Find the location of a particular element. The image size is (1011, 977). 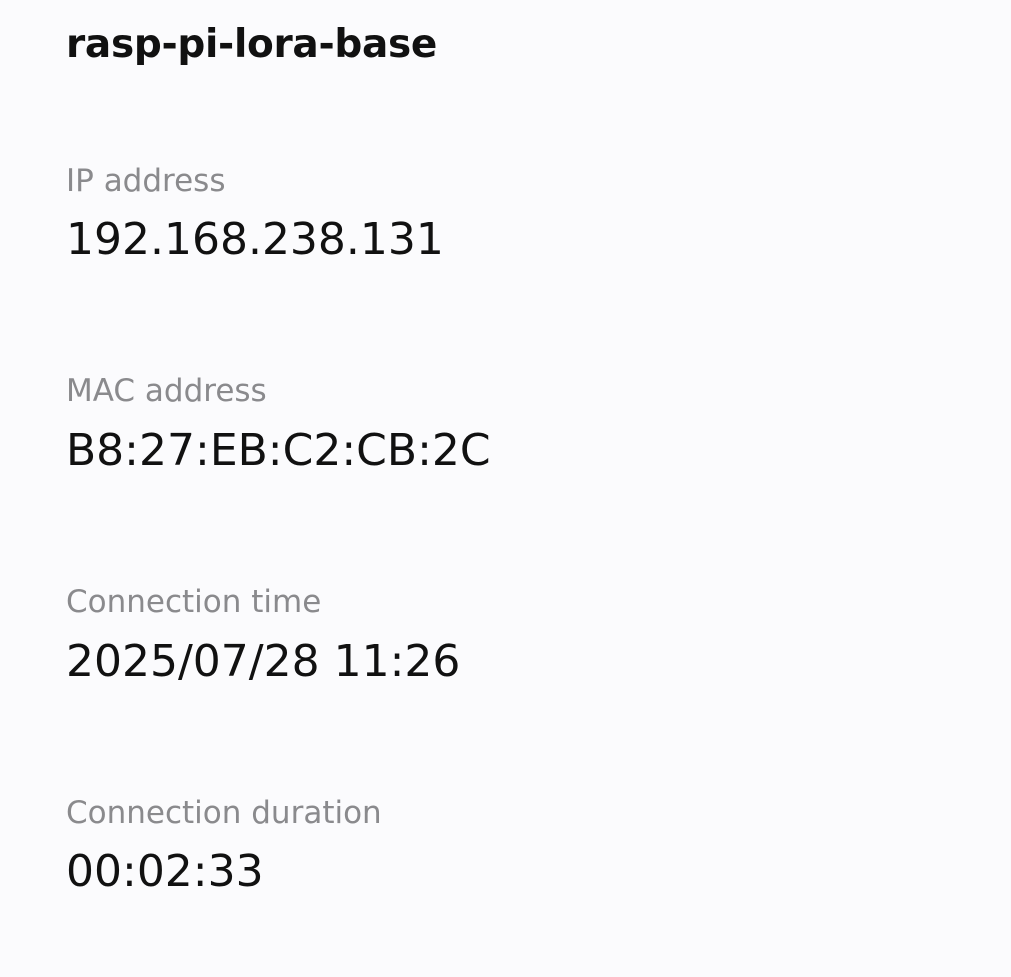

ip-address-value: 192.168.238.131 is located at coordinates (255, 239).